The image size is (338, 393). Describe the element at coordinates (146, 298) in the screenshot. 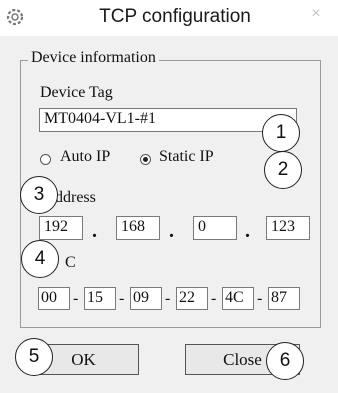

I see `mac-byte-3-field: 09` at that location.